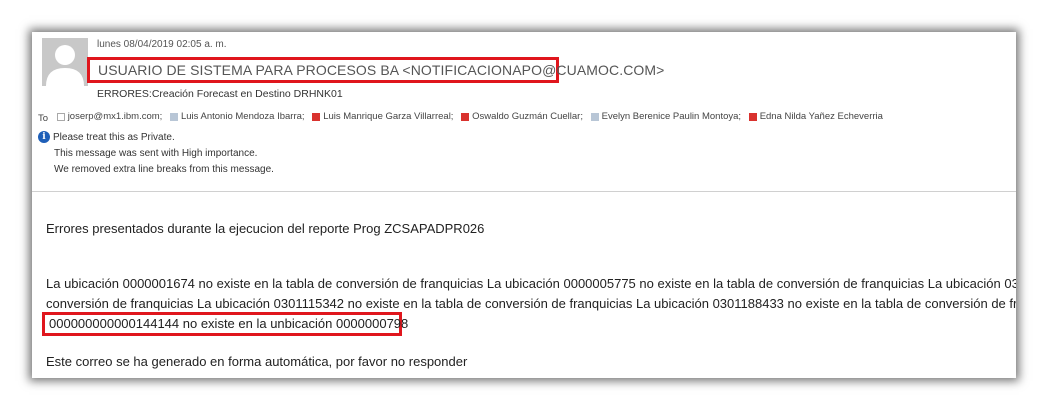 The height and width of the screenshot is (409, 1048). I want to click on recipient: Evelyn Berenice Paulin Montoya;, so click(666, 116).